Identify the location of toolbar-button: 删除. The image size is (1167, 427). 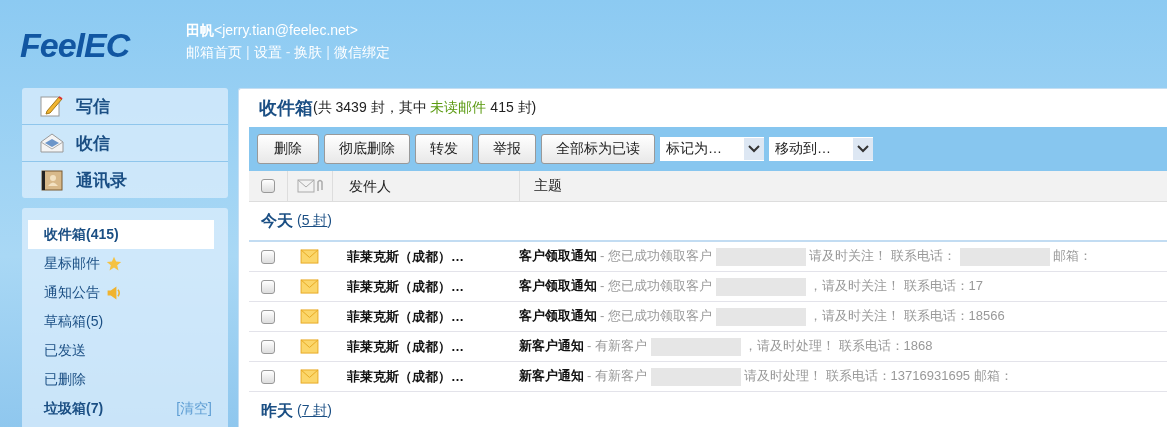
(288, 149).